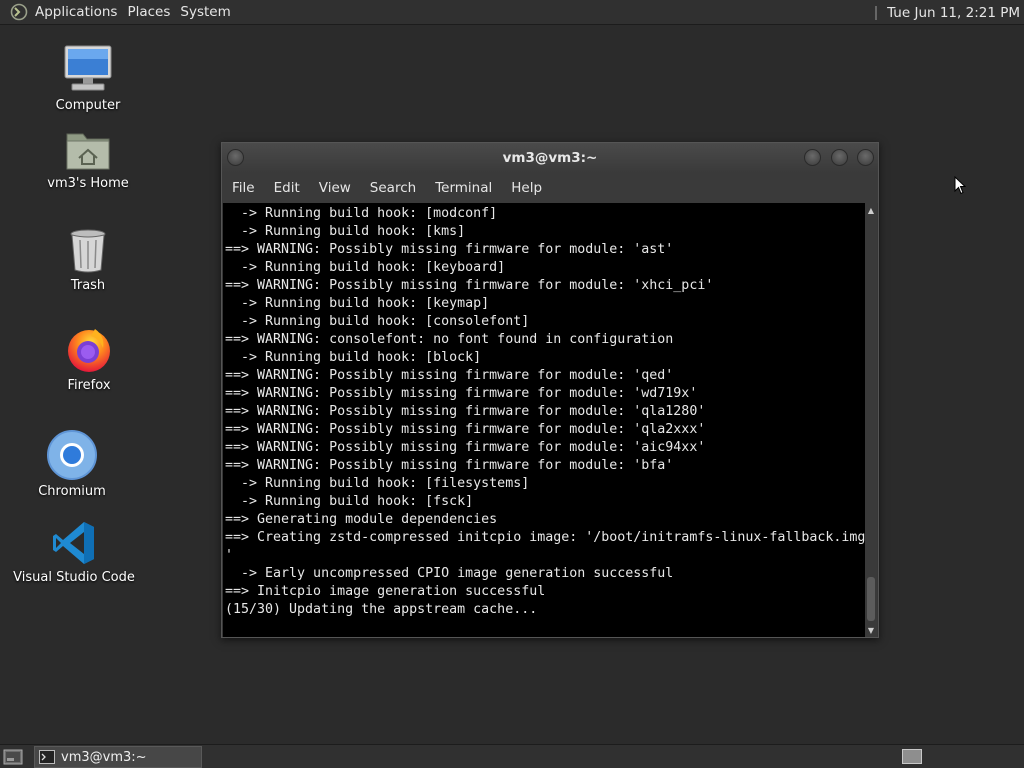 The width and height of the screenshot is (1024, 768). Describe the element at coordinates (960, 185) in the screenshot. I see `mouse-cursor-icon` at that location.